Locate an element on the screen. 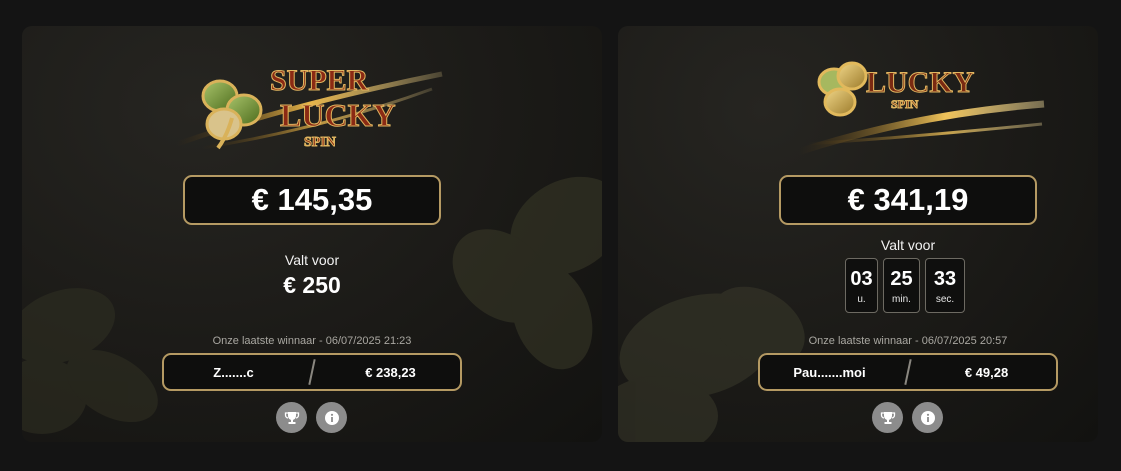 The width and height of the screenshot is (1121, 471). countdown-unit: min. is located at coordinates (901, 299).